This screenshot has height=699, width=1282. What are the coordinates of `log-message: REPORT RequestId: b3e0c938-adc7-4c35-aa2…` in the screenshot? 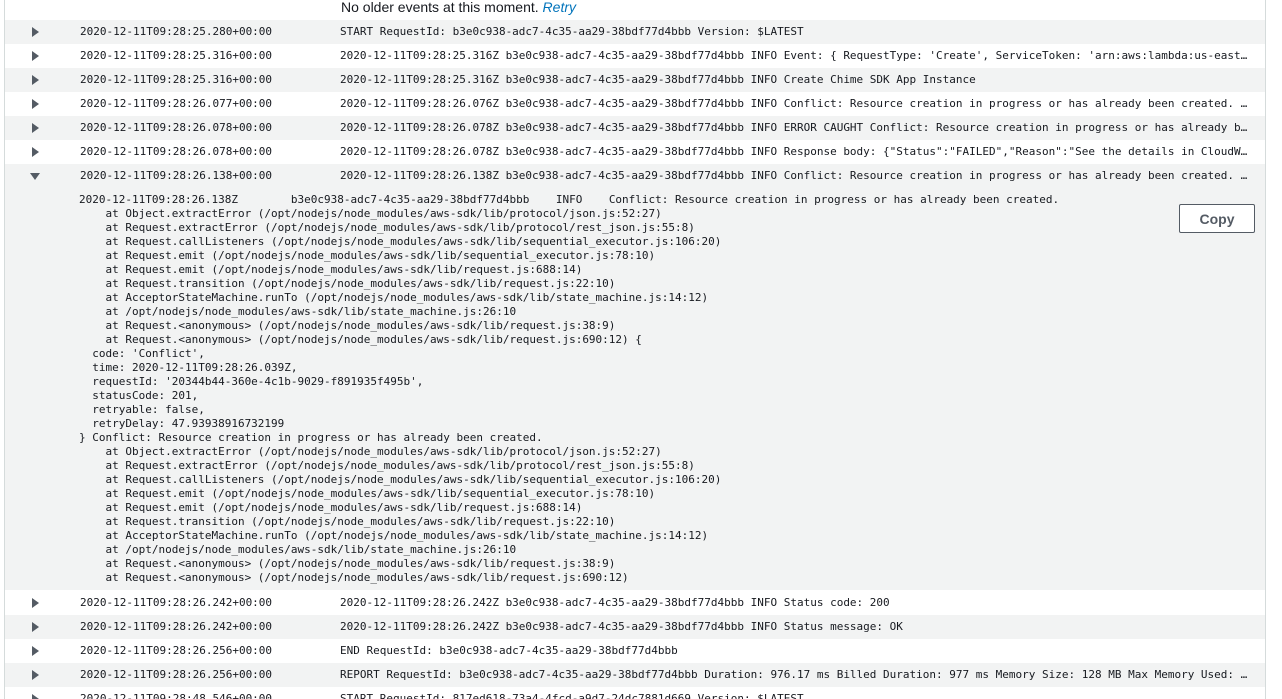 It's located at (794, 674).